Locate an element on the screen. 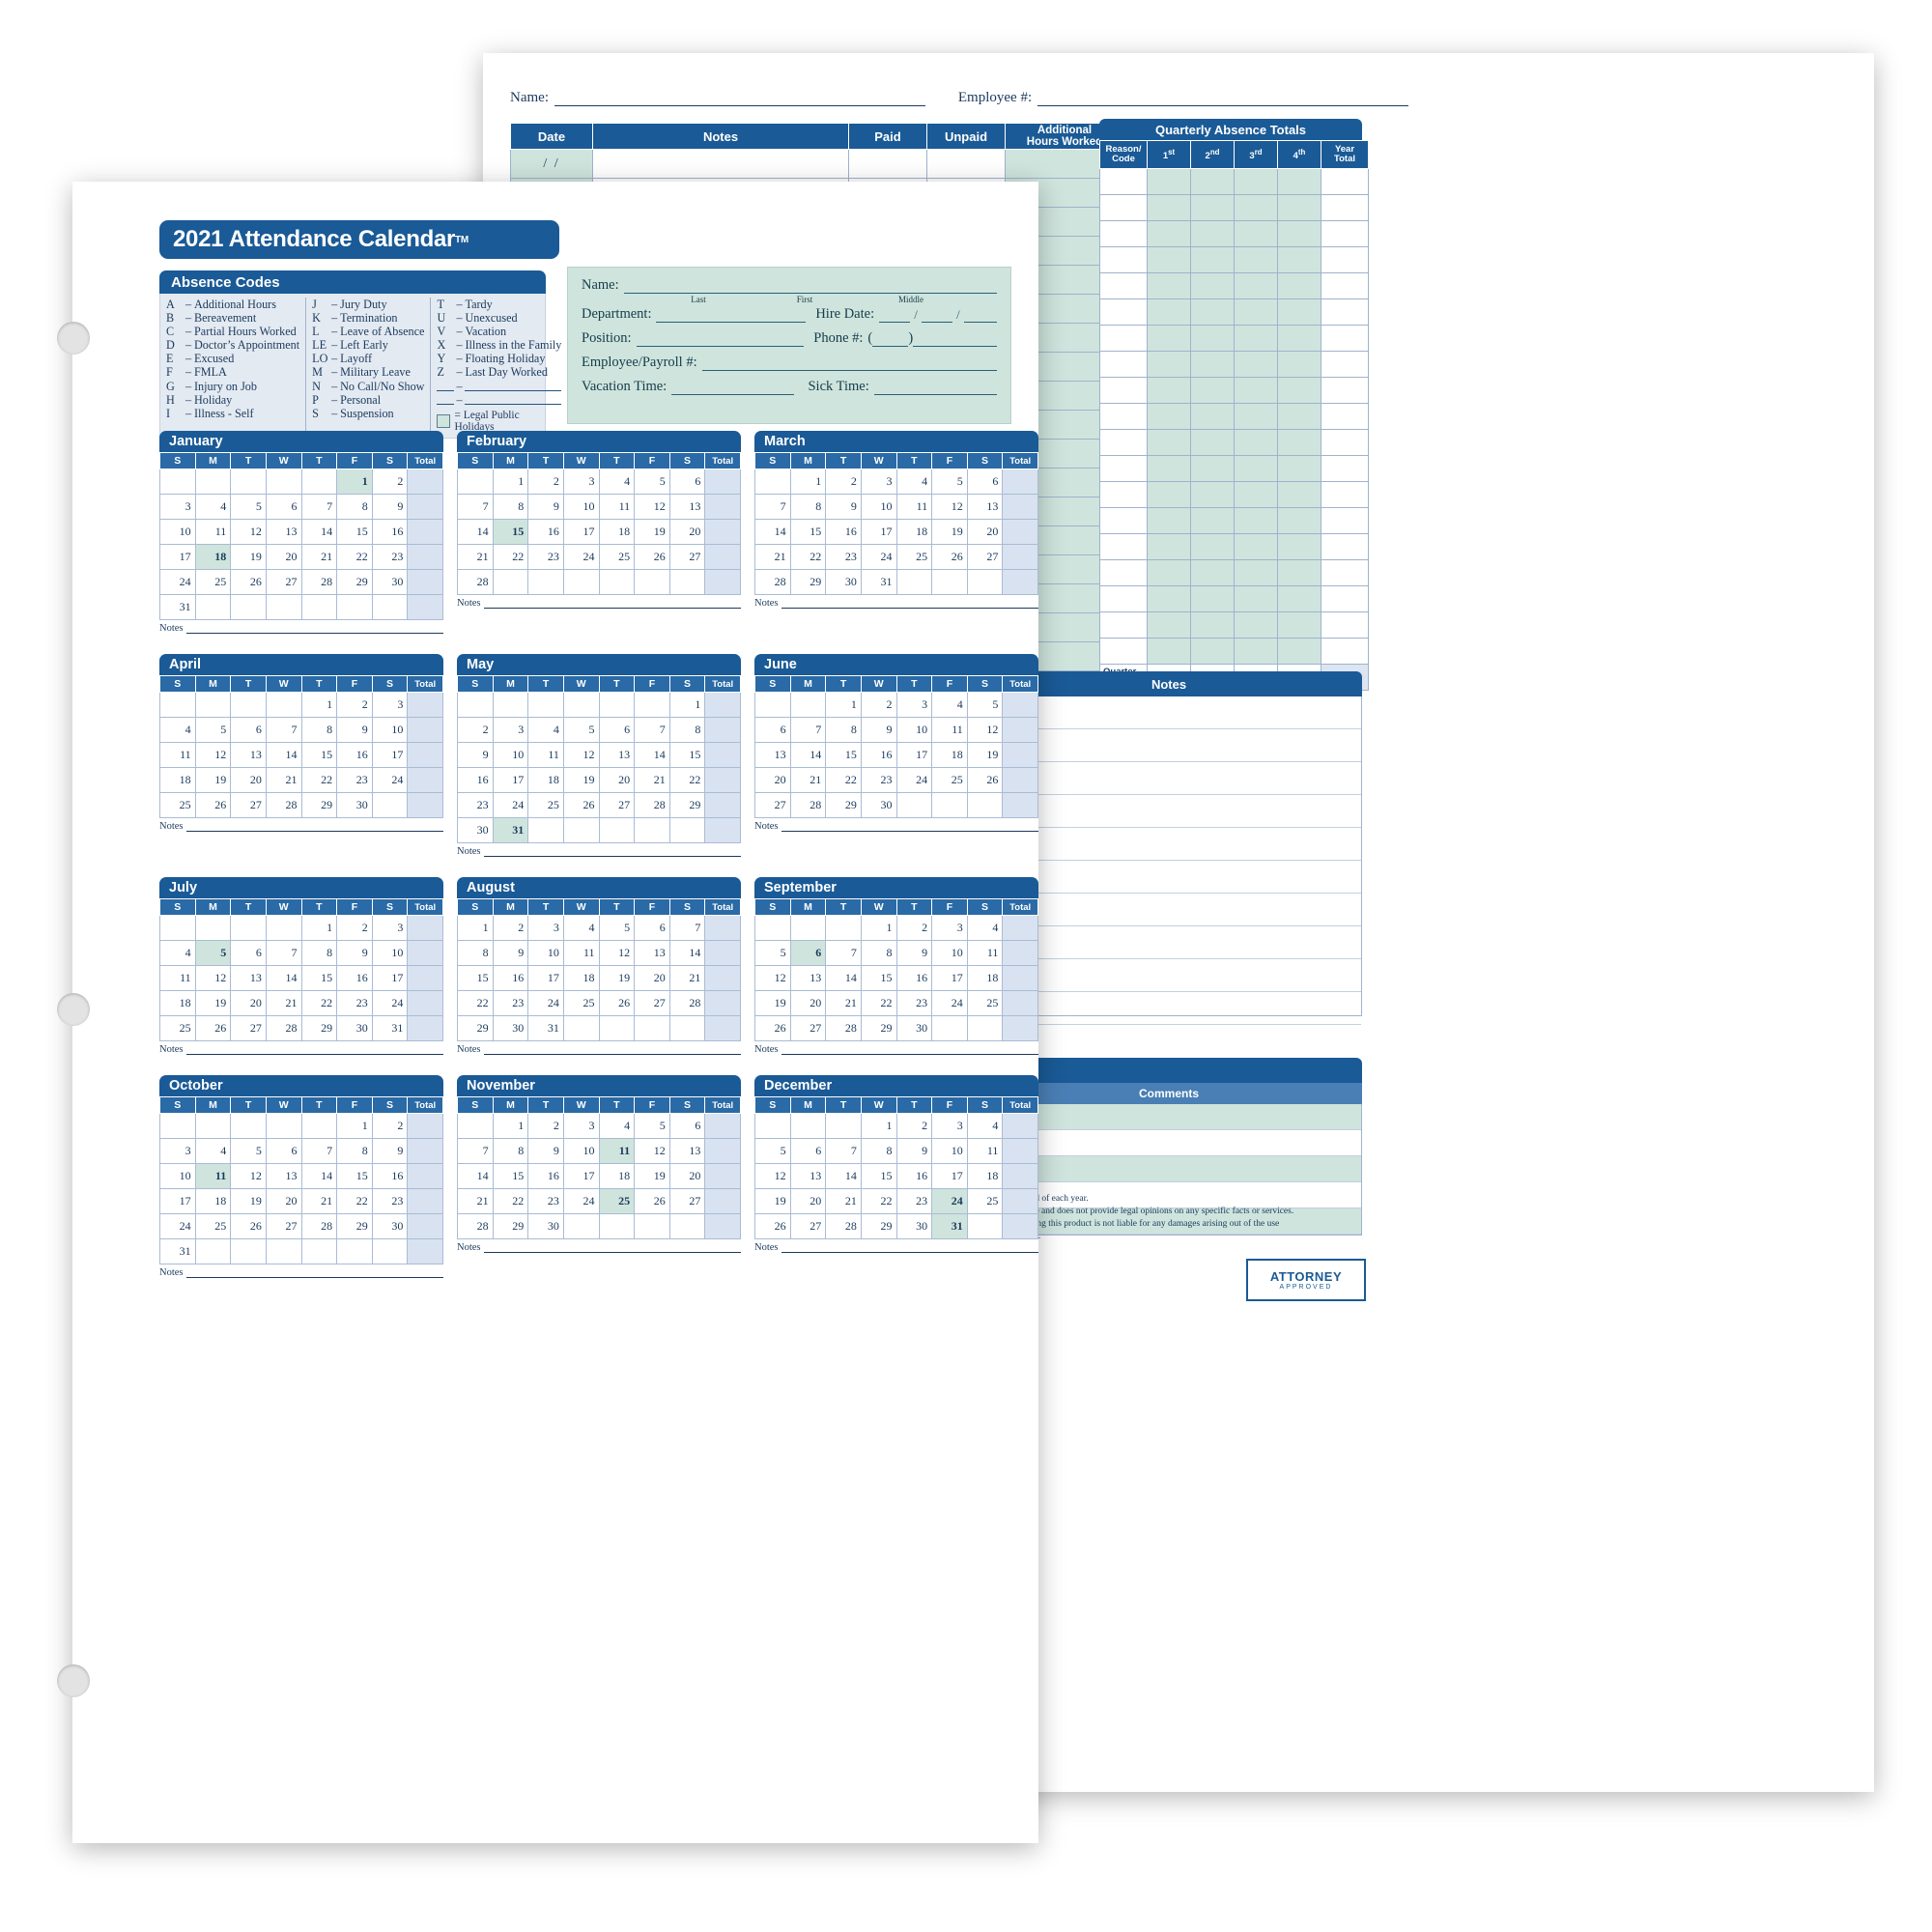 The image size is (1932, 1932). day-cell: 20 is located at coordinates (283, 1201).